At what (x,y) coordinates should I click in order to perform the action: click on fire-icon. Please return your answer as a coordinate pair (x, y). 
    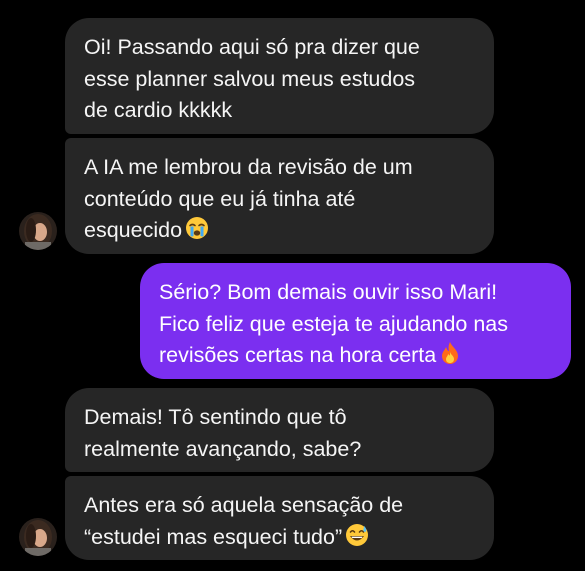
    Looking at the image, I should click on (450, 358).